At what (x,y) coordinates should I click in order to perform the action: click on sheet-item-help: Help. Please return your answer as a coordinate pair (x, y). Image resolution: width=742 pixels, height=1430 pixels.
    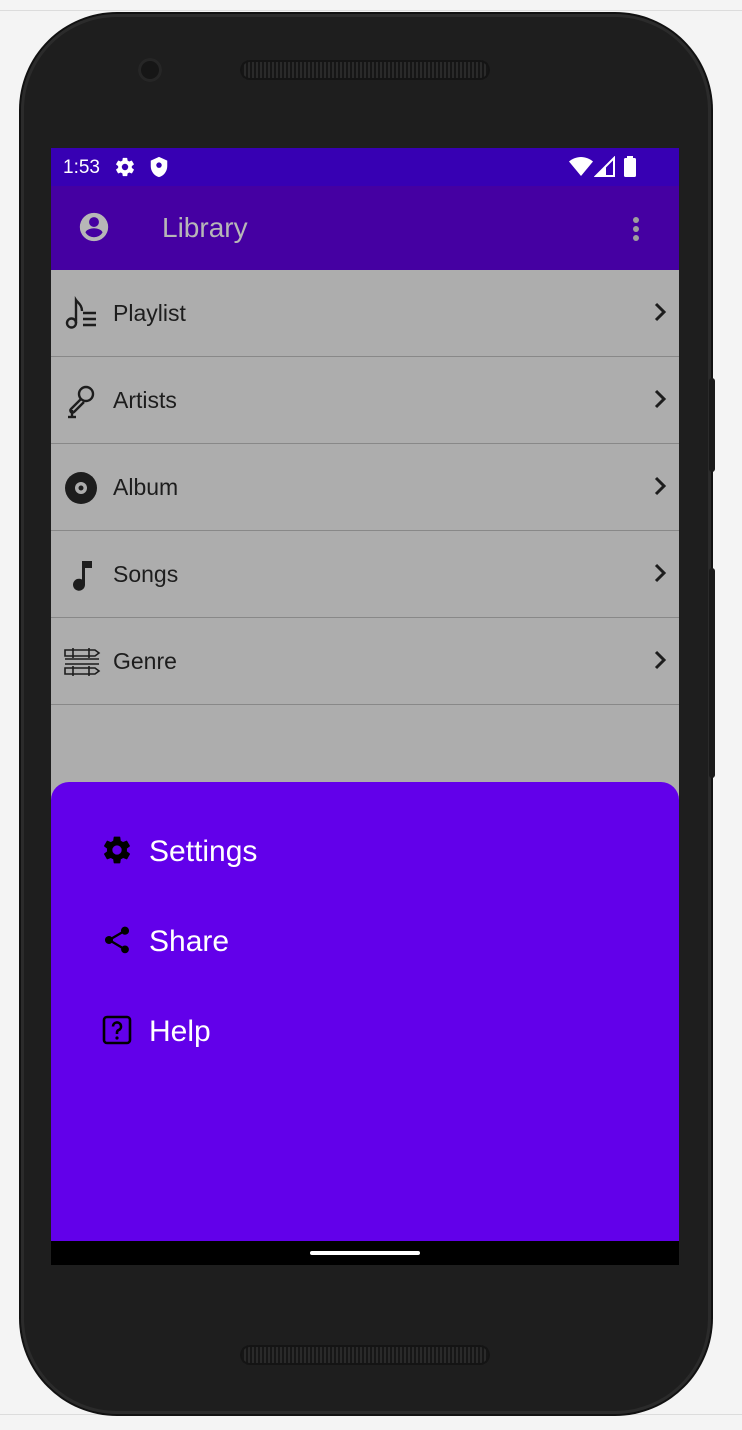
    Looking at the image, I should click on (301, 1032).